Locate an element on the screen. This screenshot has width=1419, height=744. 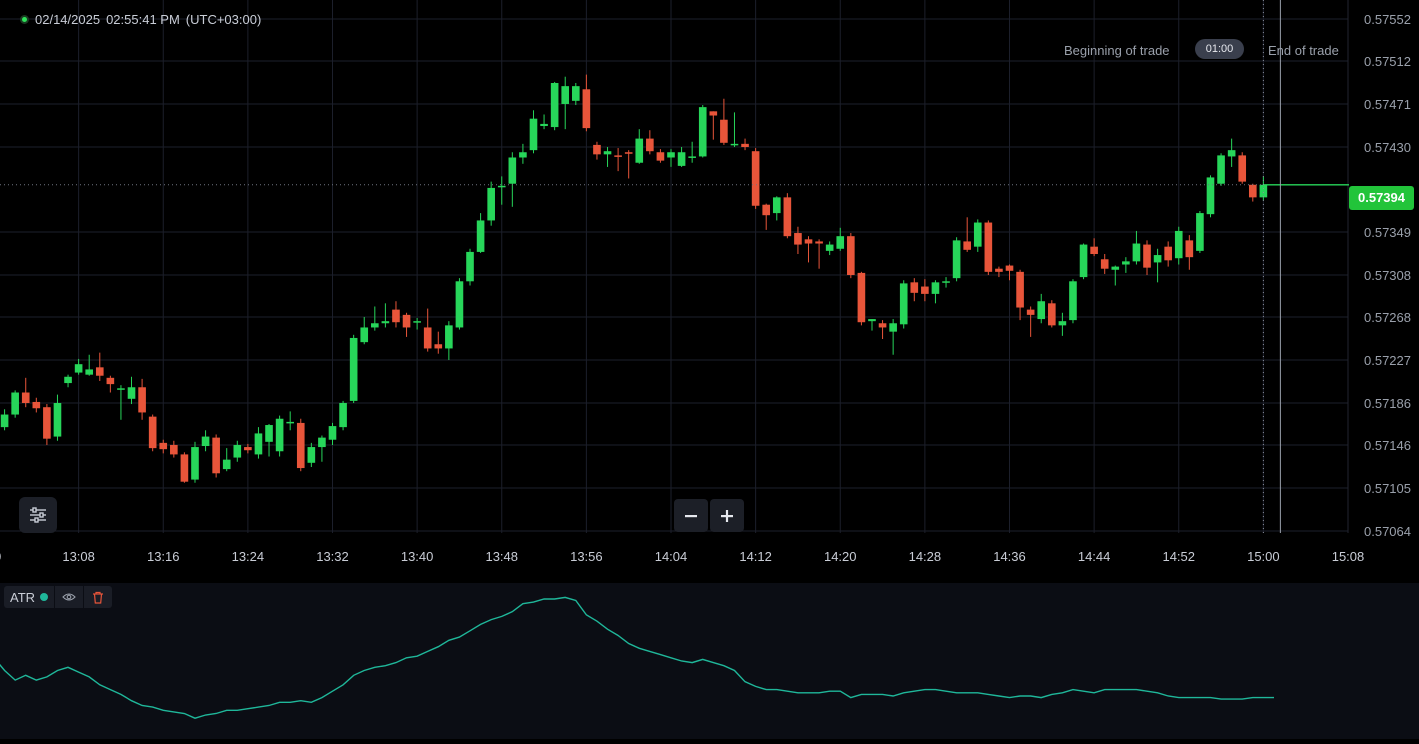
header-timezone: (UTC+03:00) is located at coordinates (223, 19).